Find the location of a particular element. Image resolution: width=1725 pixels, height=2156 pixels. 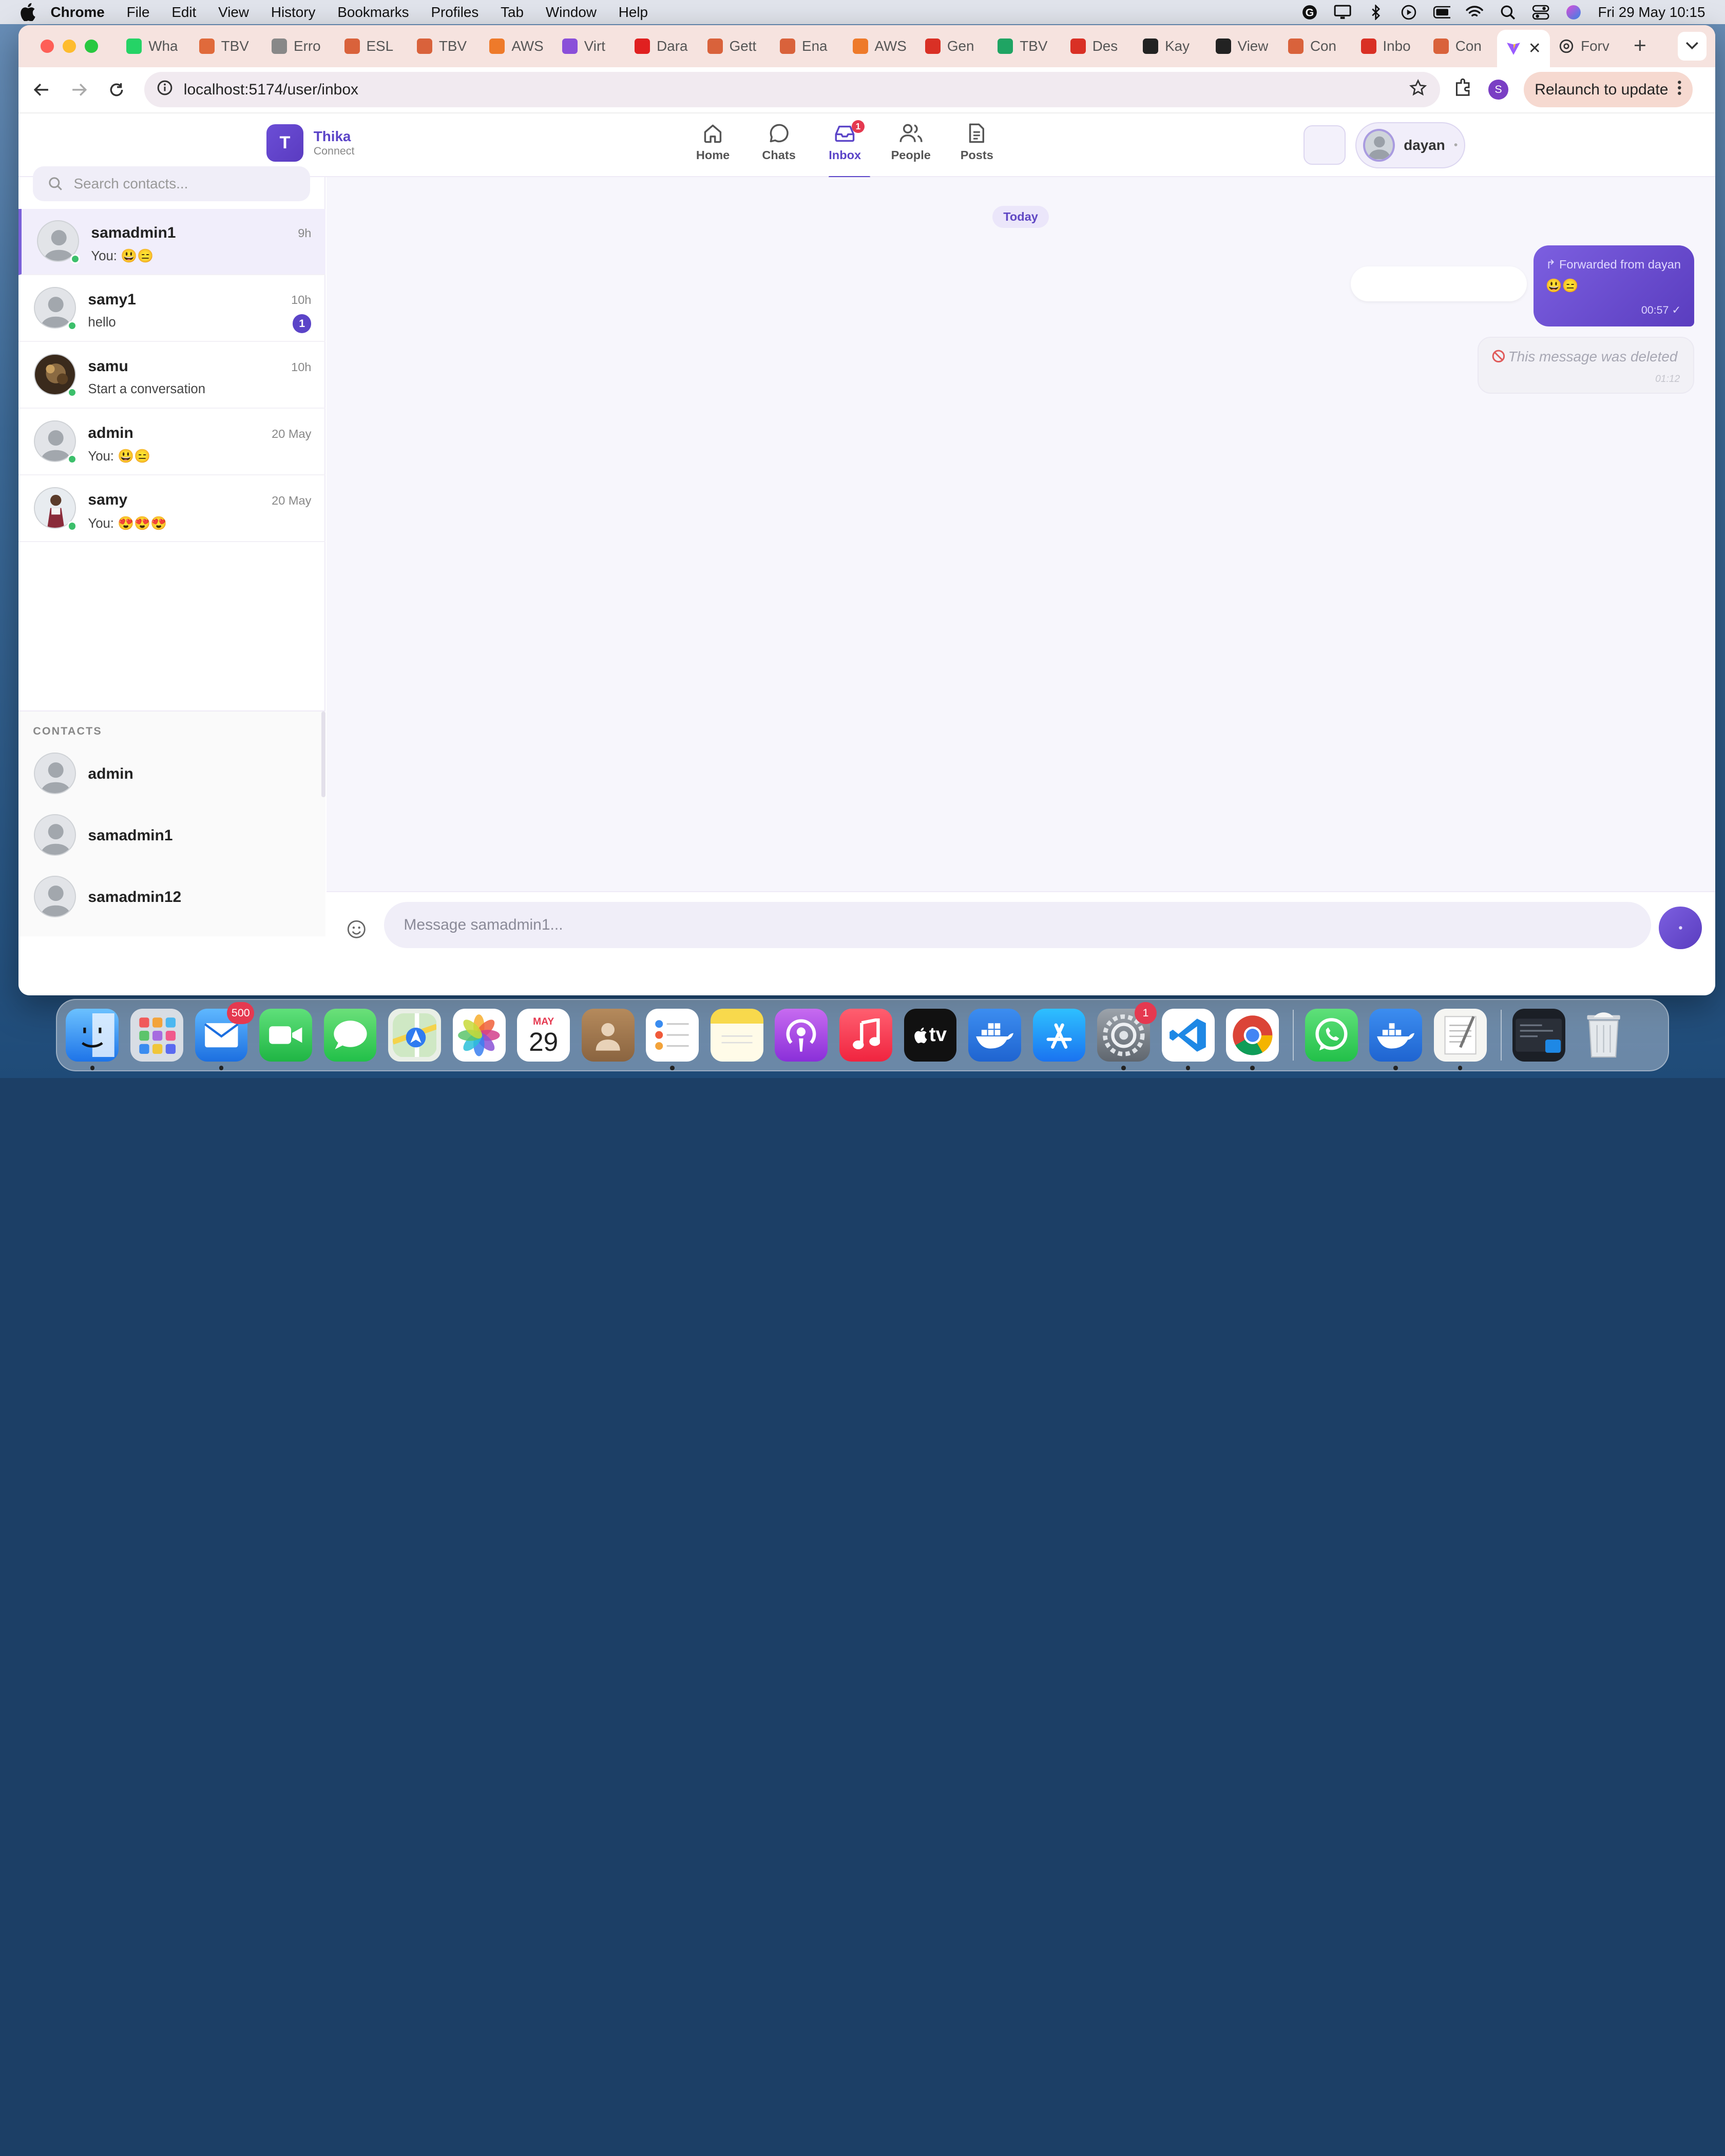

messages-dock-icon is located at coordinates (350, 1035).